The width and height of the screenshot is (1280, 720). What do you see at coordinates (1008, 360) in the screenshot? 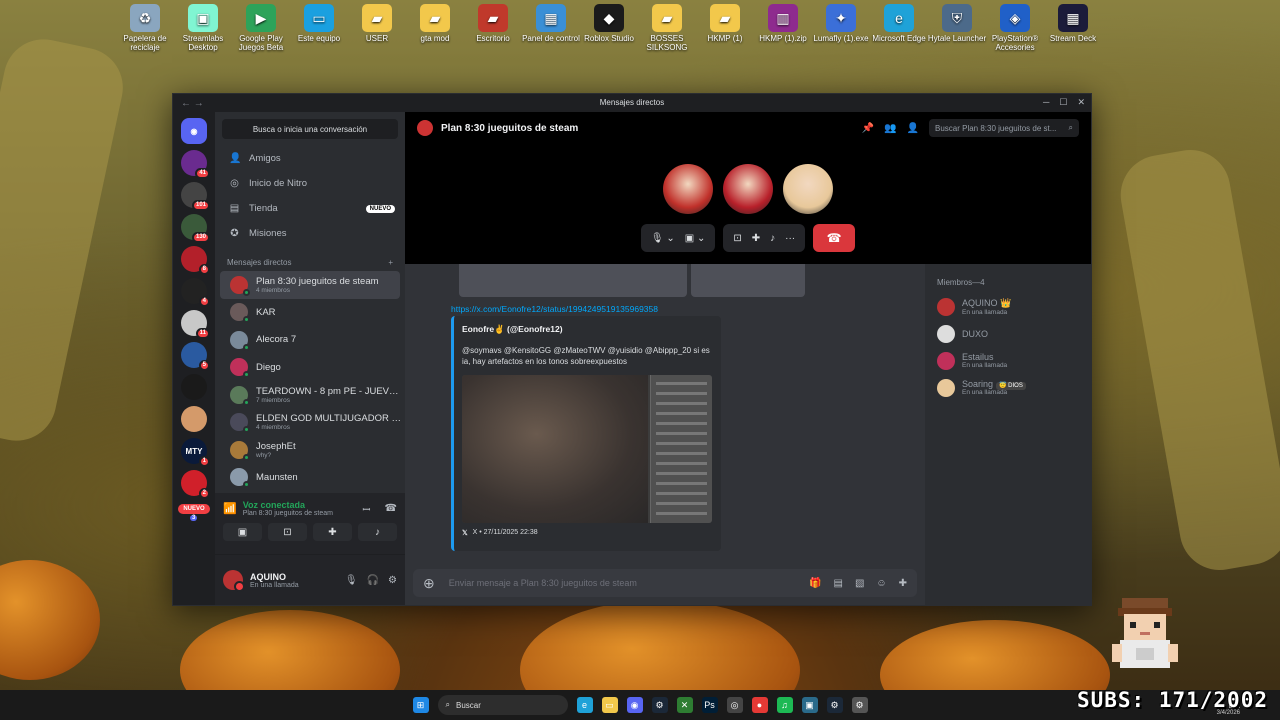
I see `member-item: Estailus En una llamada` at bounding box center [1008, 360].